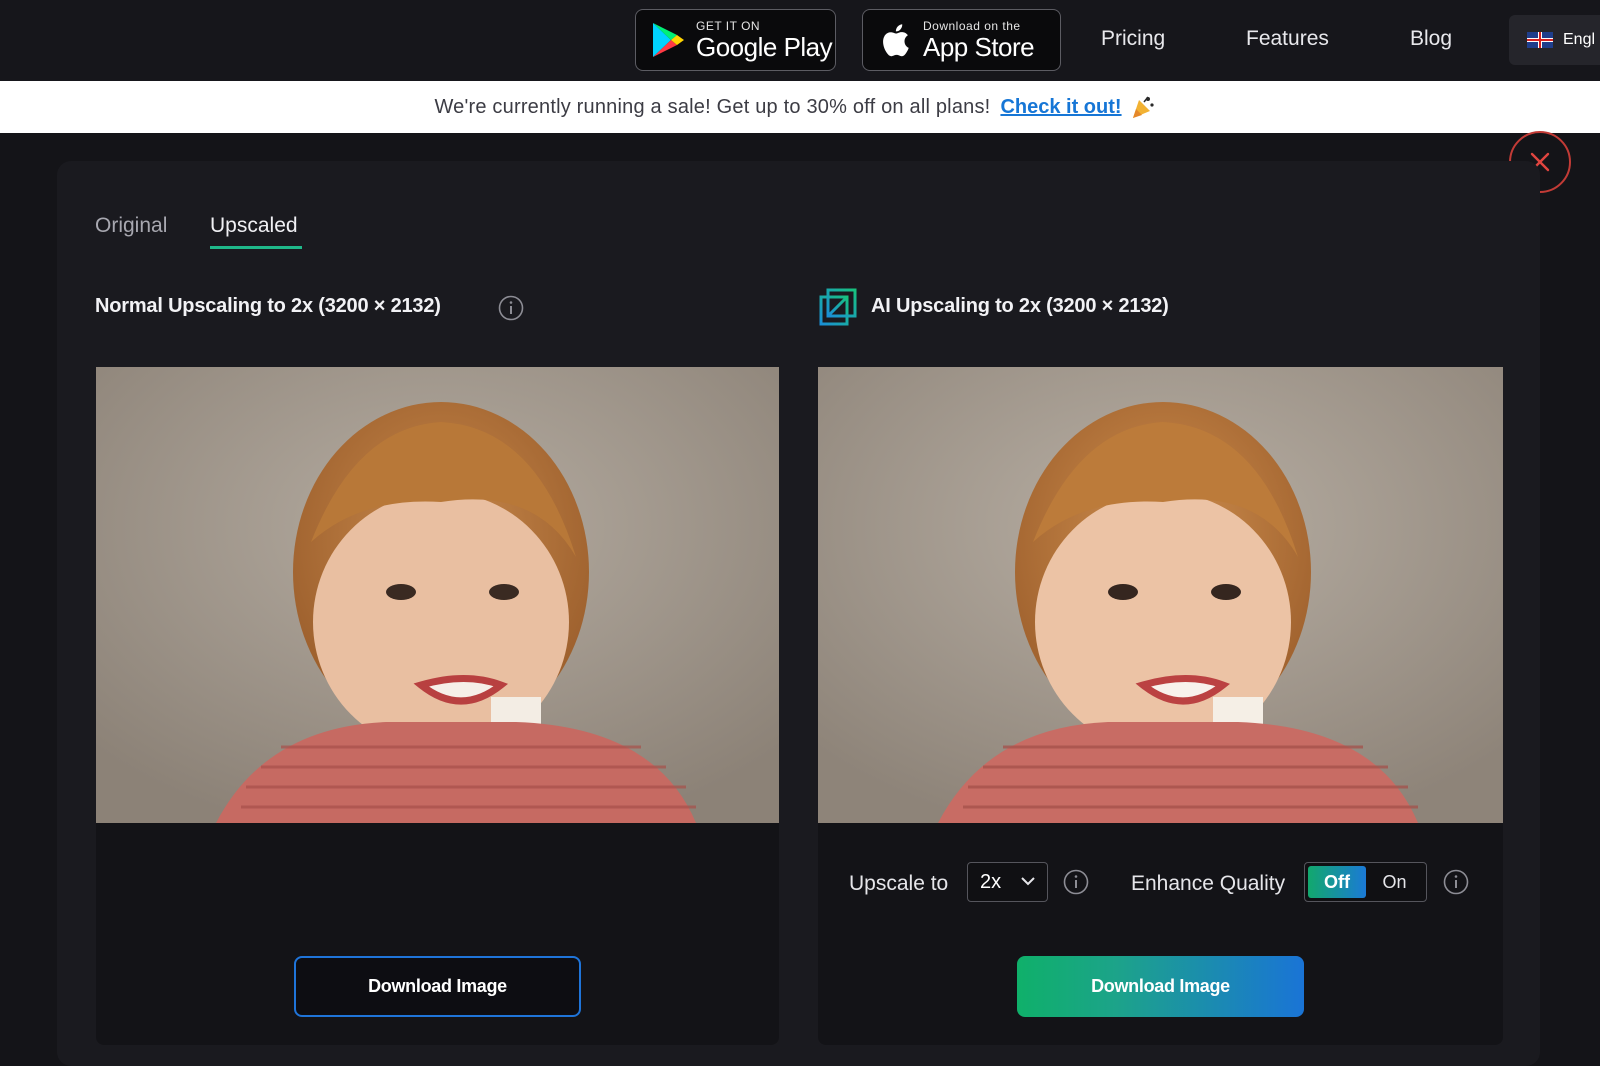  What do you see at coordinates (1394, 882) in the screenshot?
I see `toggle-on-option: On` at bounding box center [1394, 882].